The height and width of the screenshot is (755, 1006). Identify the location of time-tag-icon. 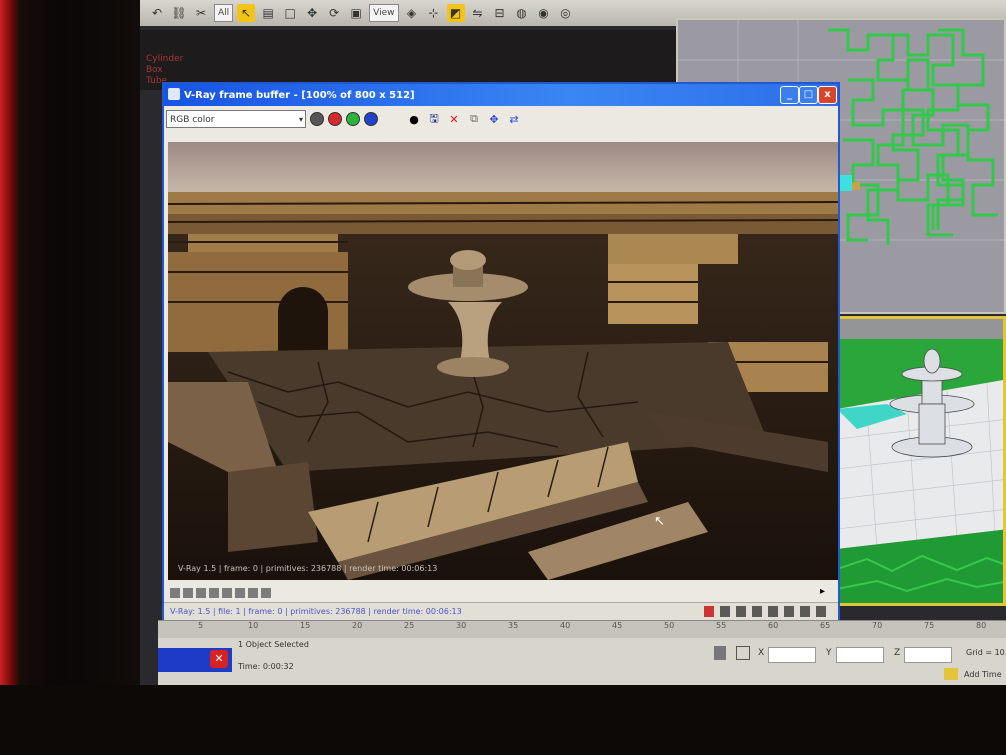
(951, 674).